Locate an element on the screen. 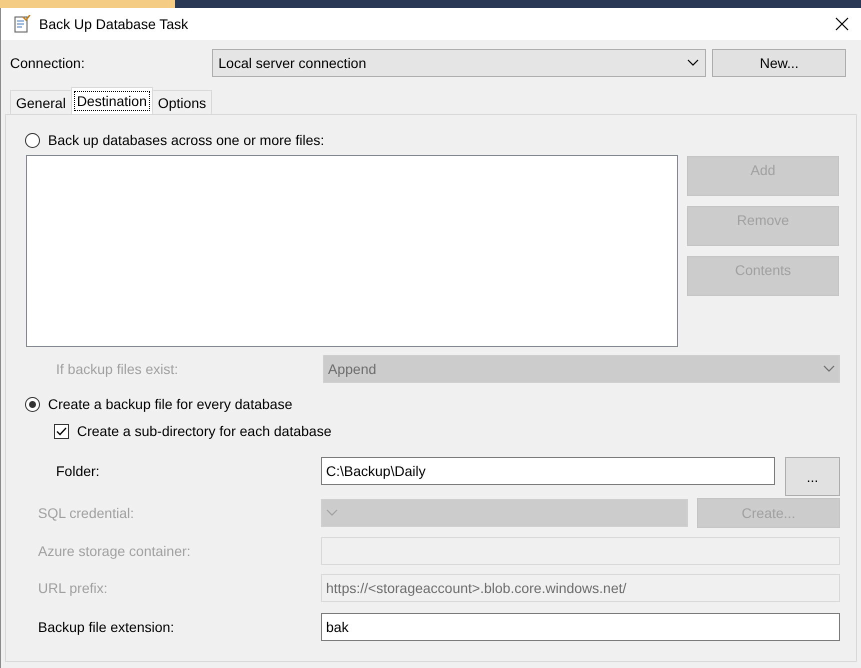  checkbox is located at coordinates (61, 431).